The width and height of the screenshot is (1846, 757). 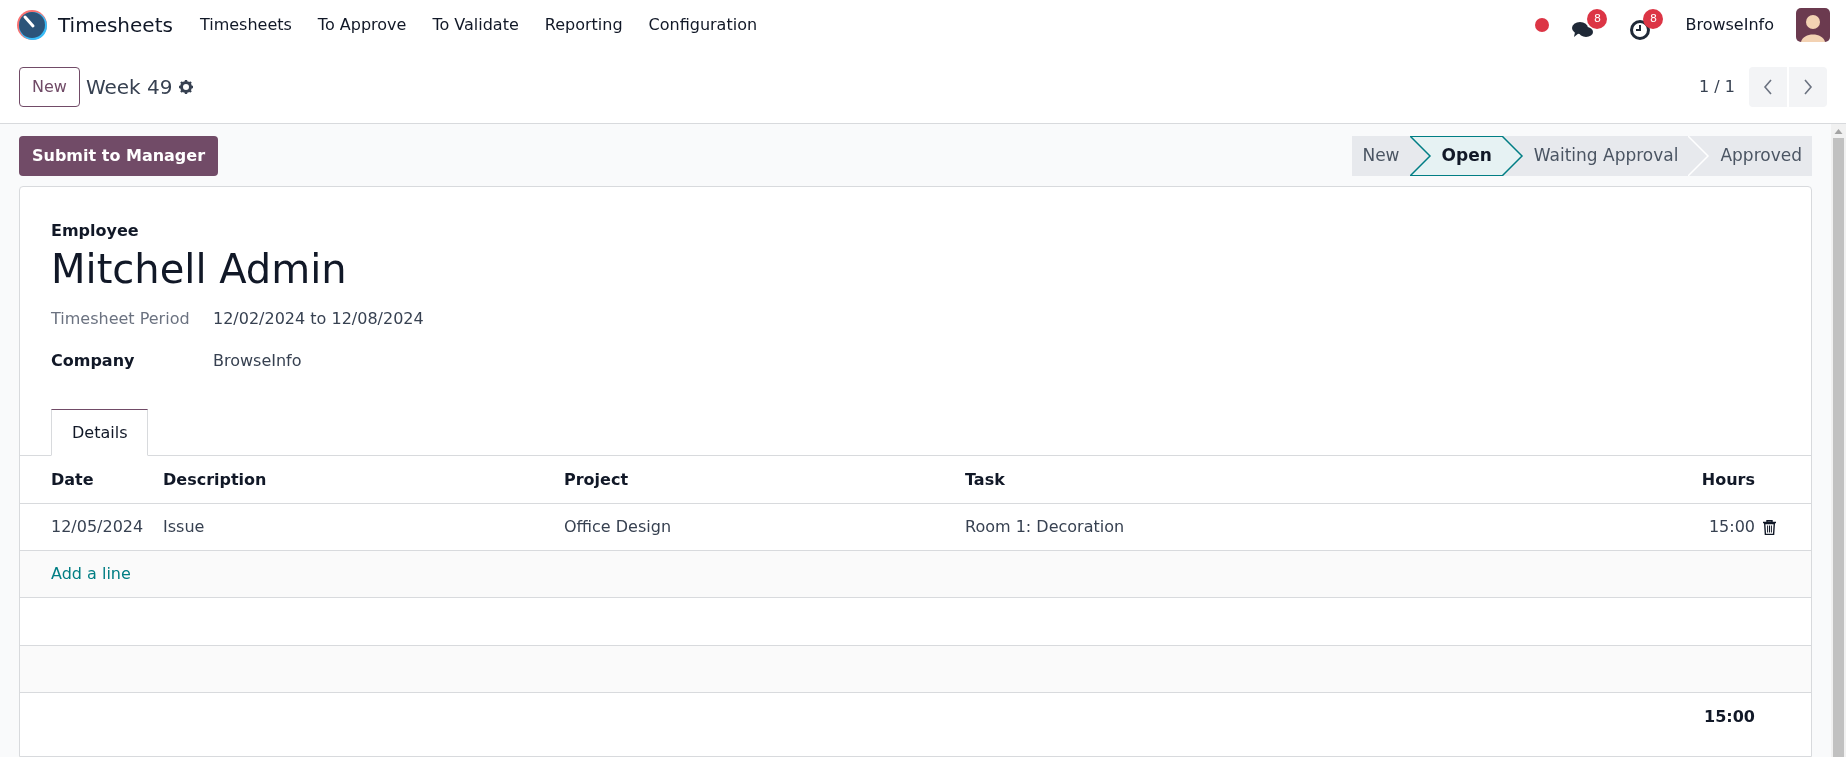 I want to click on column-header: Description, so click(x=363, y=479).